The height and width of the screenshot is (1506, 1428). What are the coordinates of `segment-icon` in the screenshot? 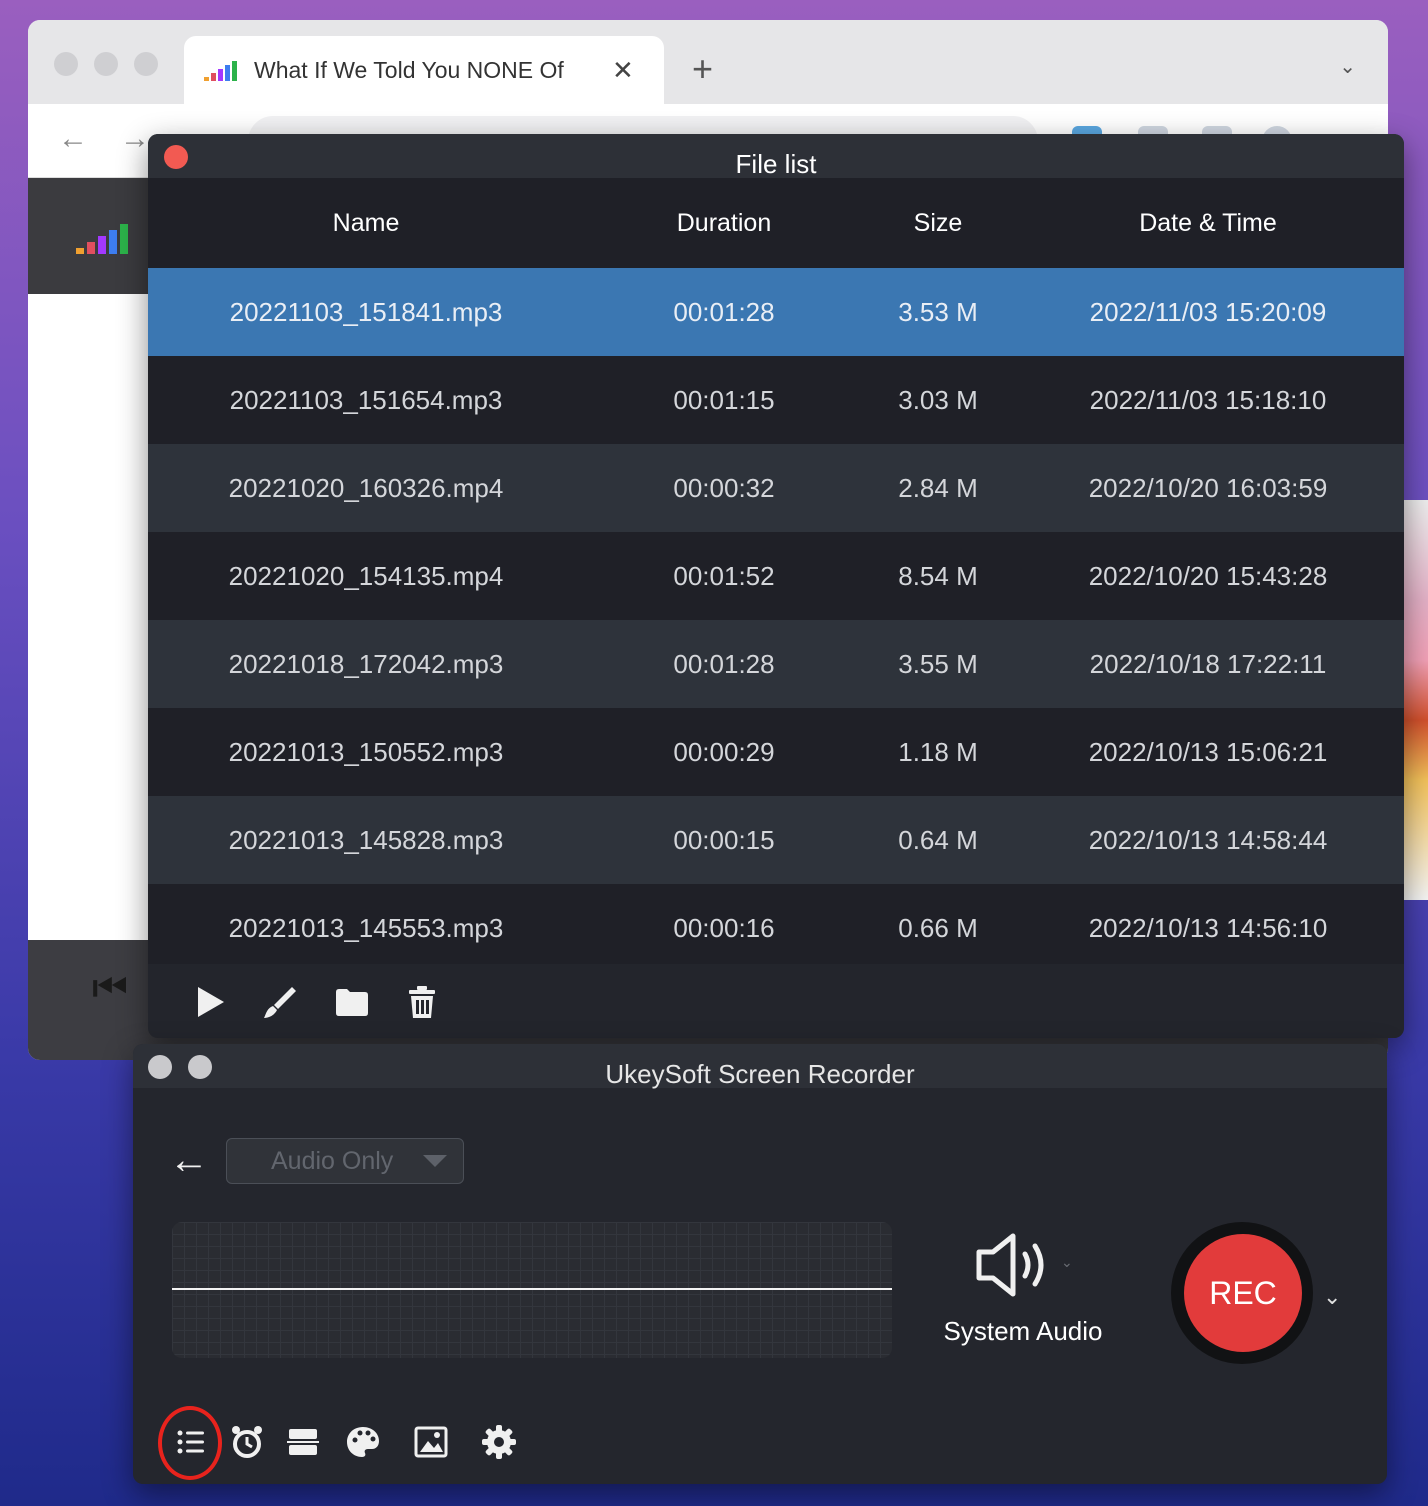 It's located at (303, 1442).